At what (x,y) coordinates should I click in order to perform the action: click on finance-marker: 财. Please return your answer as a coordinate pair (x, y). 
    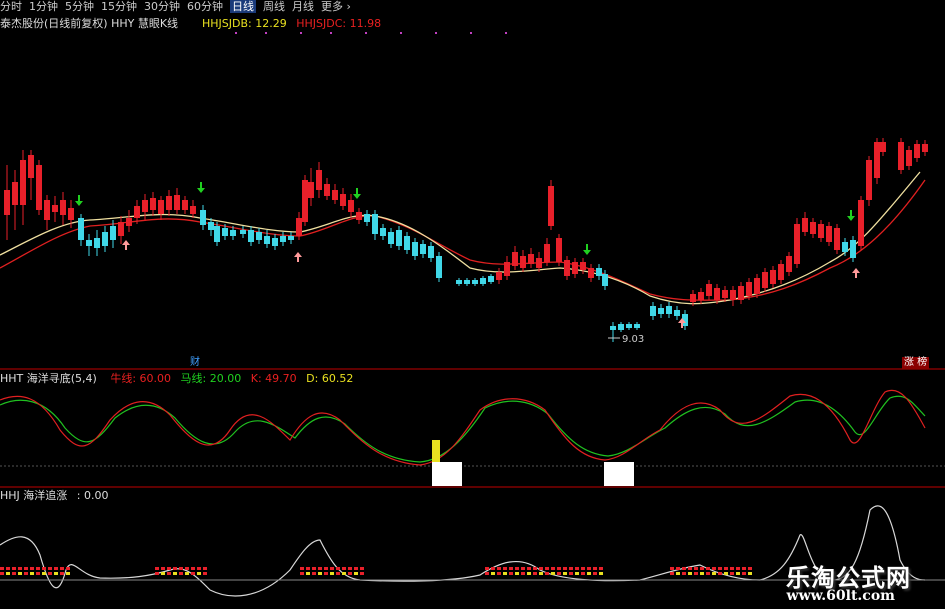
    Looking at the image, I should click on (195, 363).